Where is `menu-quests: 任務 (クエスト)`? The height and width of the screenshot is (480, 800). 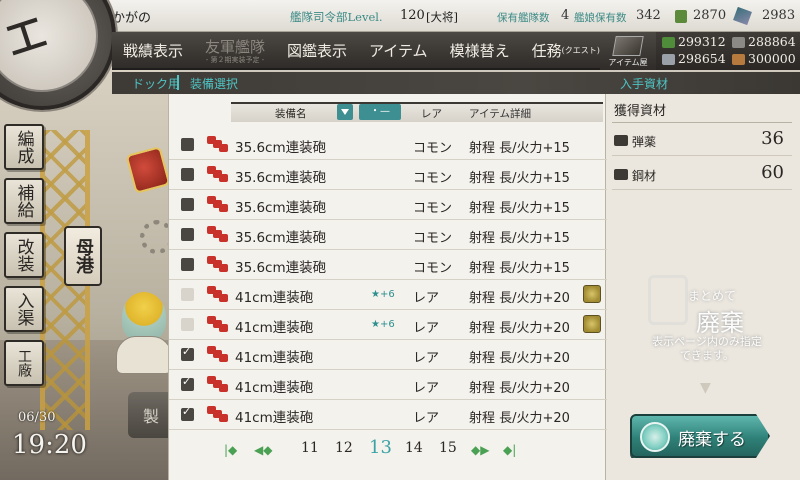 menu-quests: 任務 (クエスト) is located at coordinates (566, 50).